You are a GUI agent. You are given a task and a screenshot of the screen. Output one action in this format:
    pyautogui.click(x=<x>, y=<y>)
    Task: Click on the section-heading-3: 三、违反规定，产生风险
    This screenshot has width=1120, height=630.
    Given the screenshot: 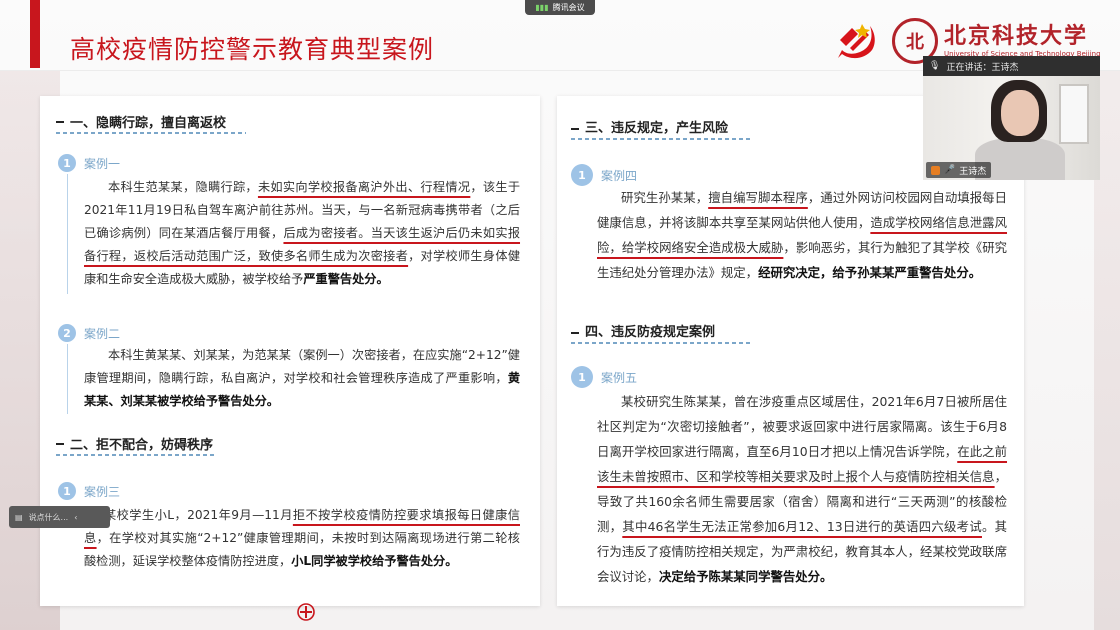 What is the action you would take?
    pyautogui.click(x=657, y=128)
    